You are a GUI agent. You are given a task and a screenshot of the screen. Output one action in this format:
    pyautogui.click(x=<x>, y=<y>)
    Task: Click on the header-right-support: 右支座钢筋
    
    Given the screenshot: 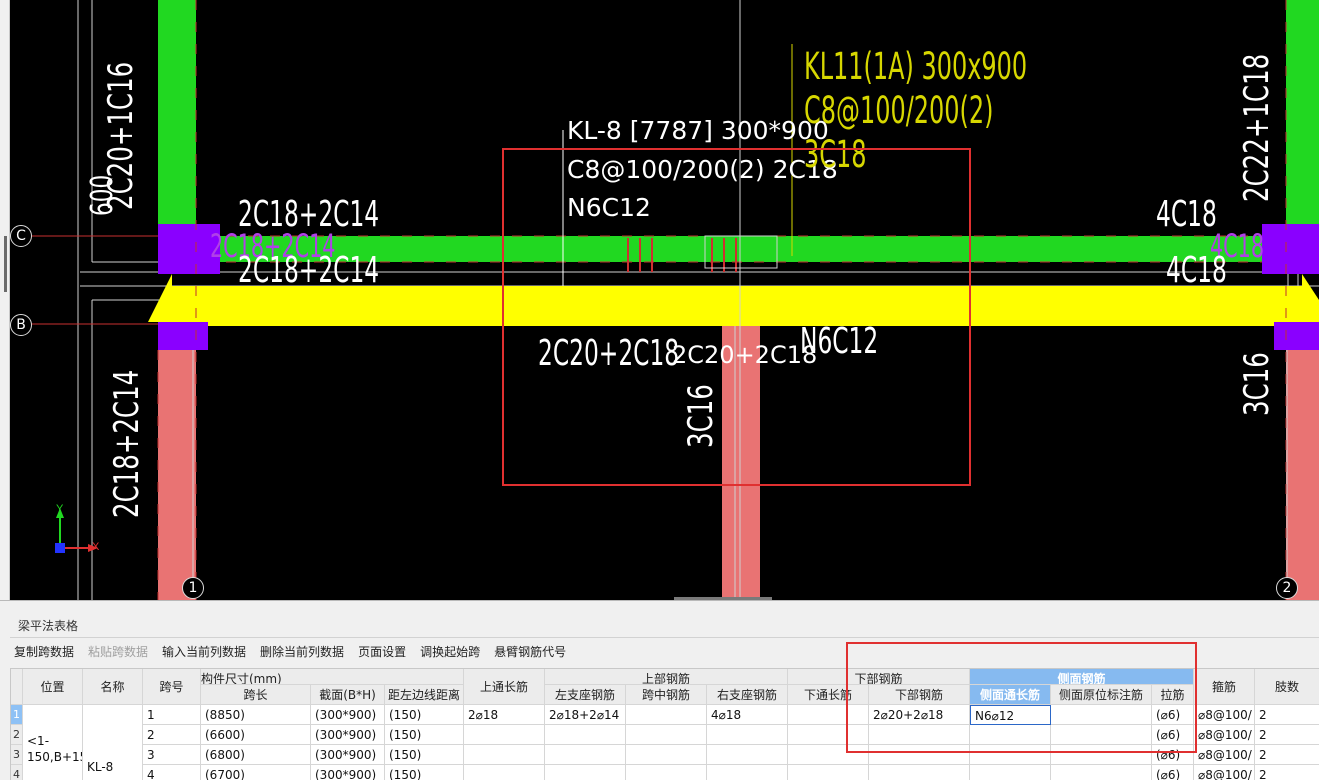 What is the action you would take?
    pyautogui.click(x=747, y=695)
    